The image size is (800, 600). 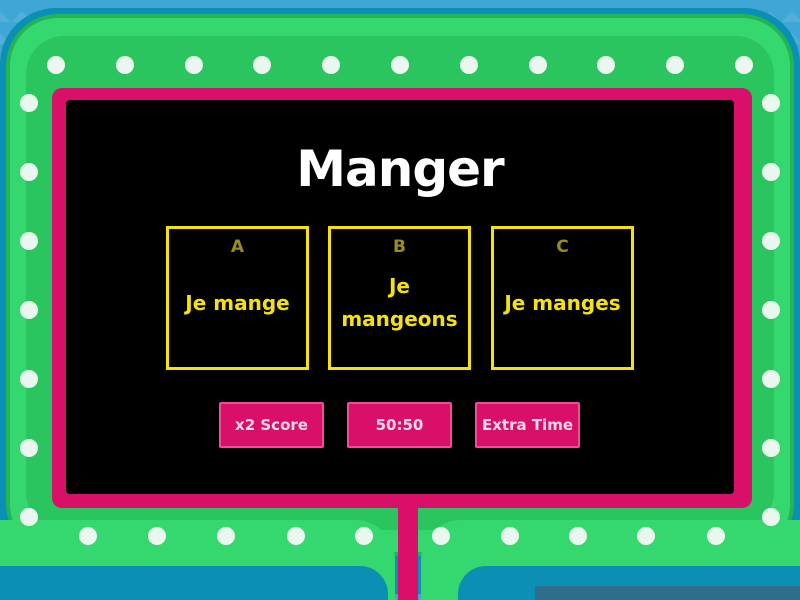 What do you see at coordinates (408, 550) in the screenshot?
I see `stand-neck` at bounding box center [408, 550].